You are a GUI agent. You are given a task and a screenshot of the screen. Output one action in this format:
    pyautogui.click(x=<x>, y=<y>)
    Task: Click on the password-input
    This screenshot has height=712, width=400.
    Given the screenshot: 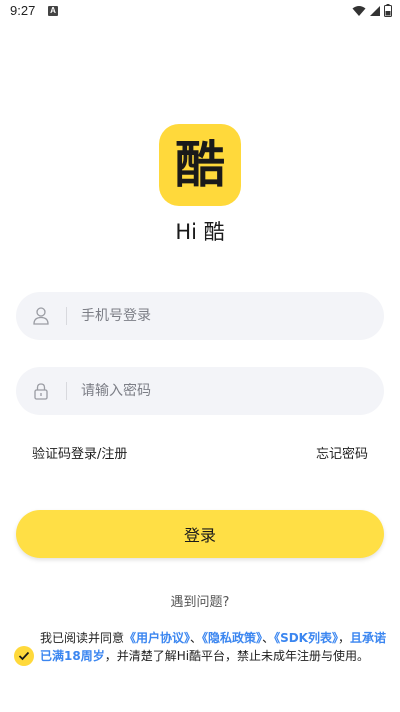 What is the action you would take?
    pyautogui.click(x=232, y=391)
    